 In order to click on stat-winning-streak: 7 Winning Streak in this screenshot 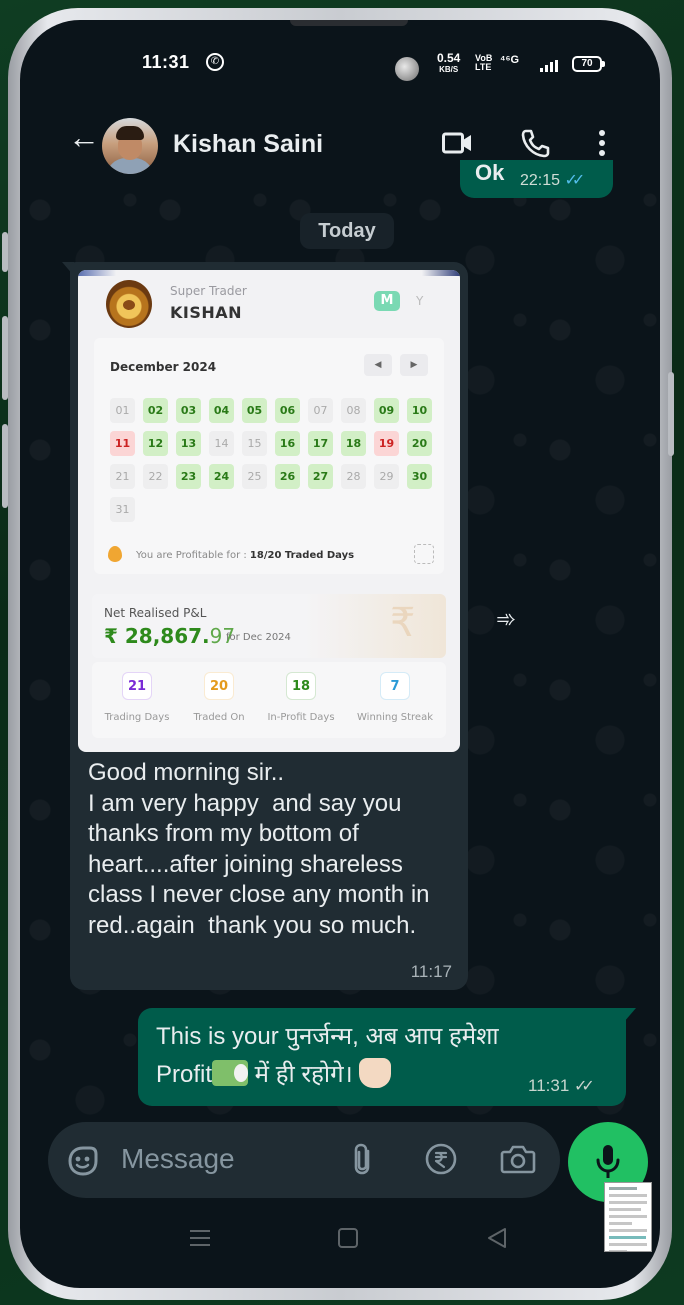, I will do `click(395, 697)`.